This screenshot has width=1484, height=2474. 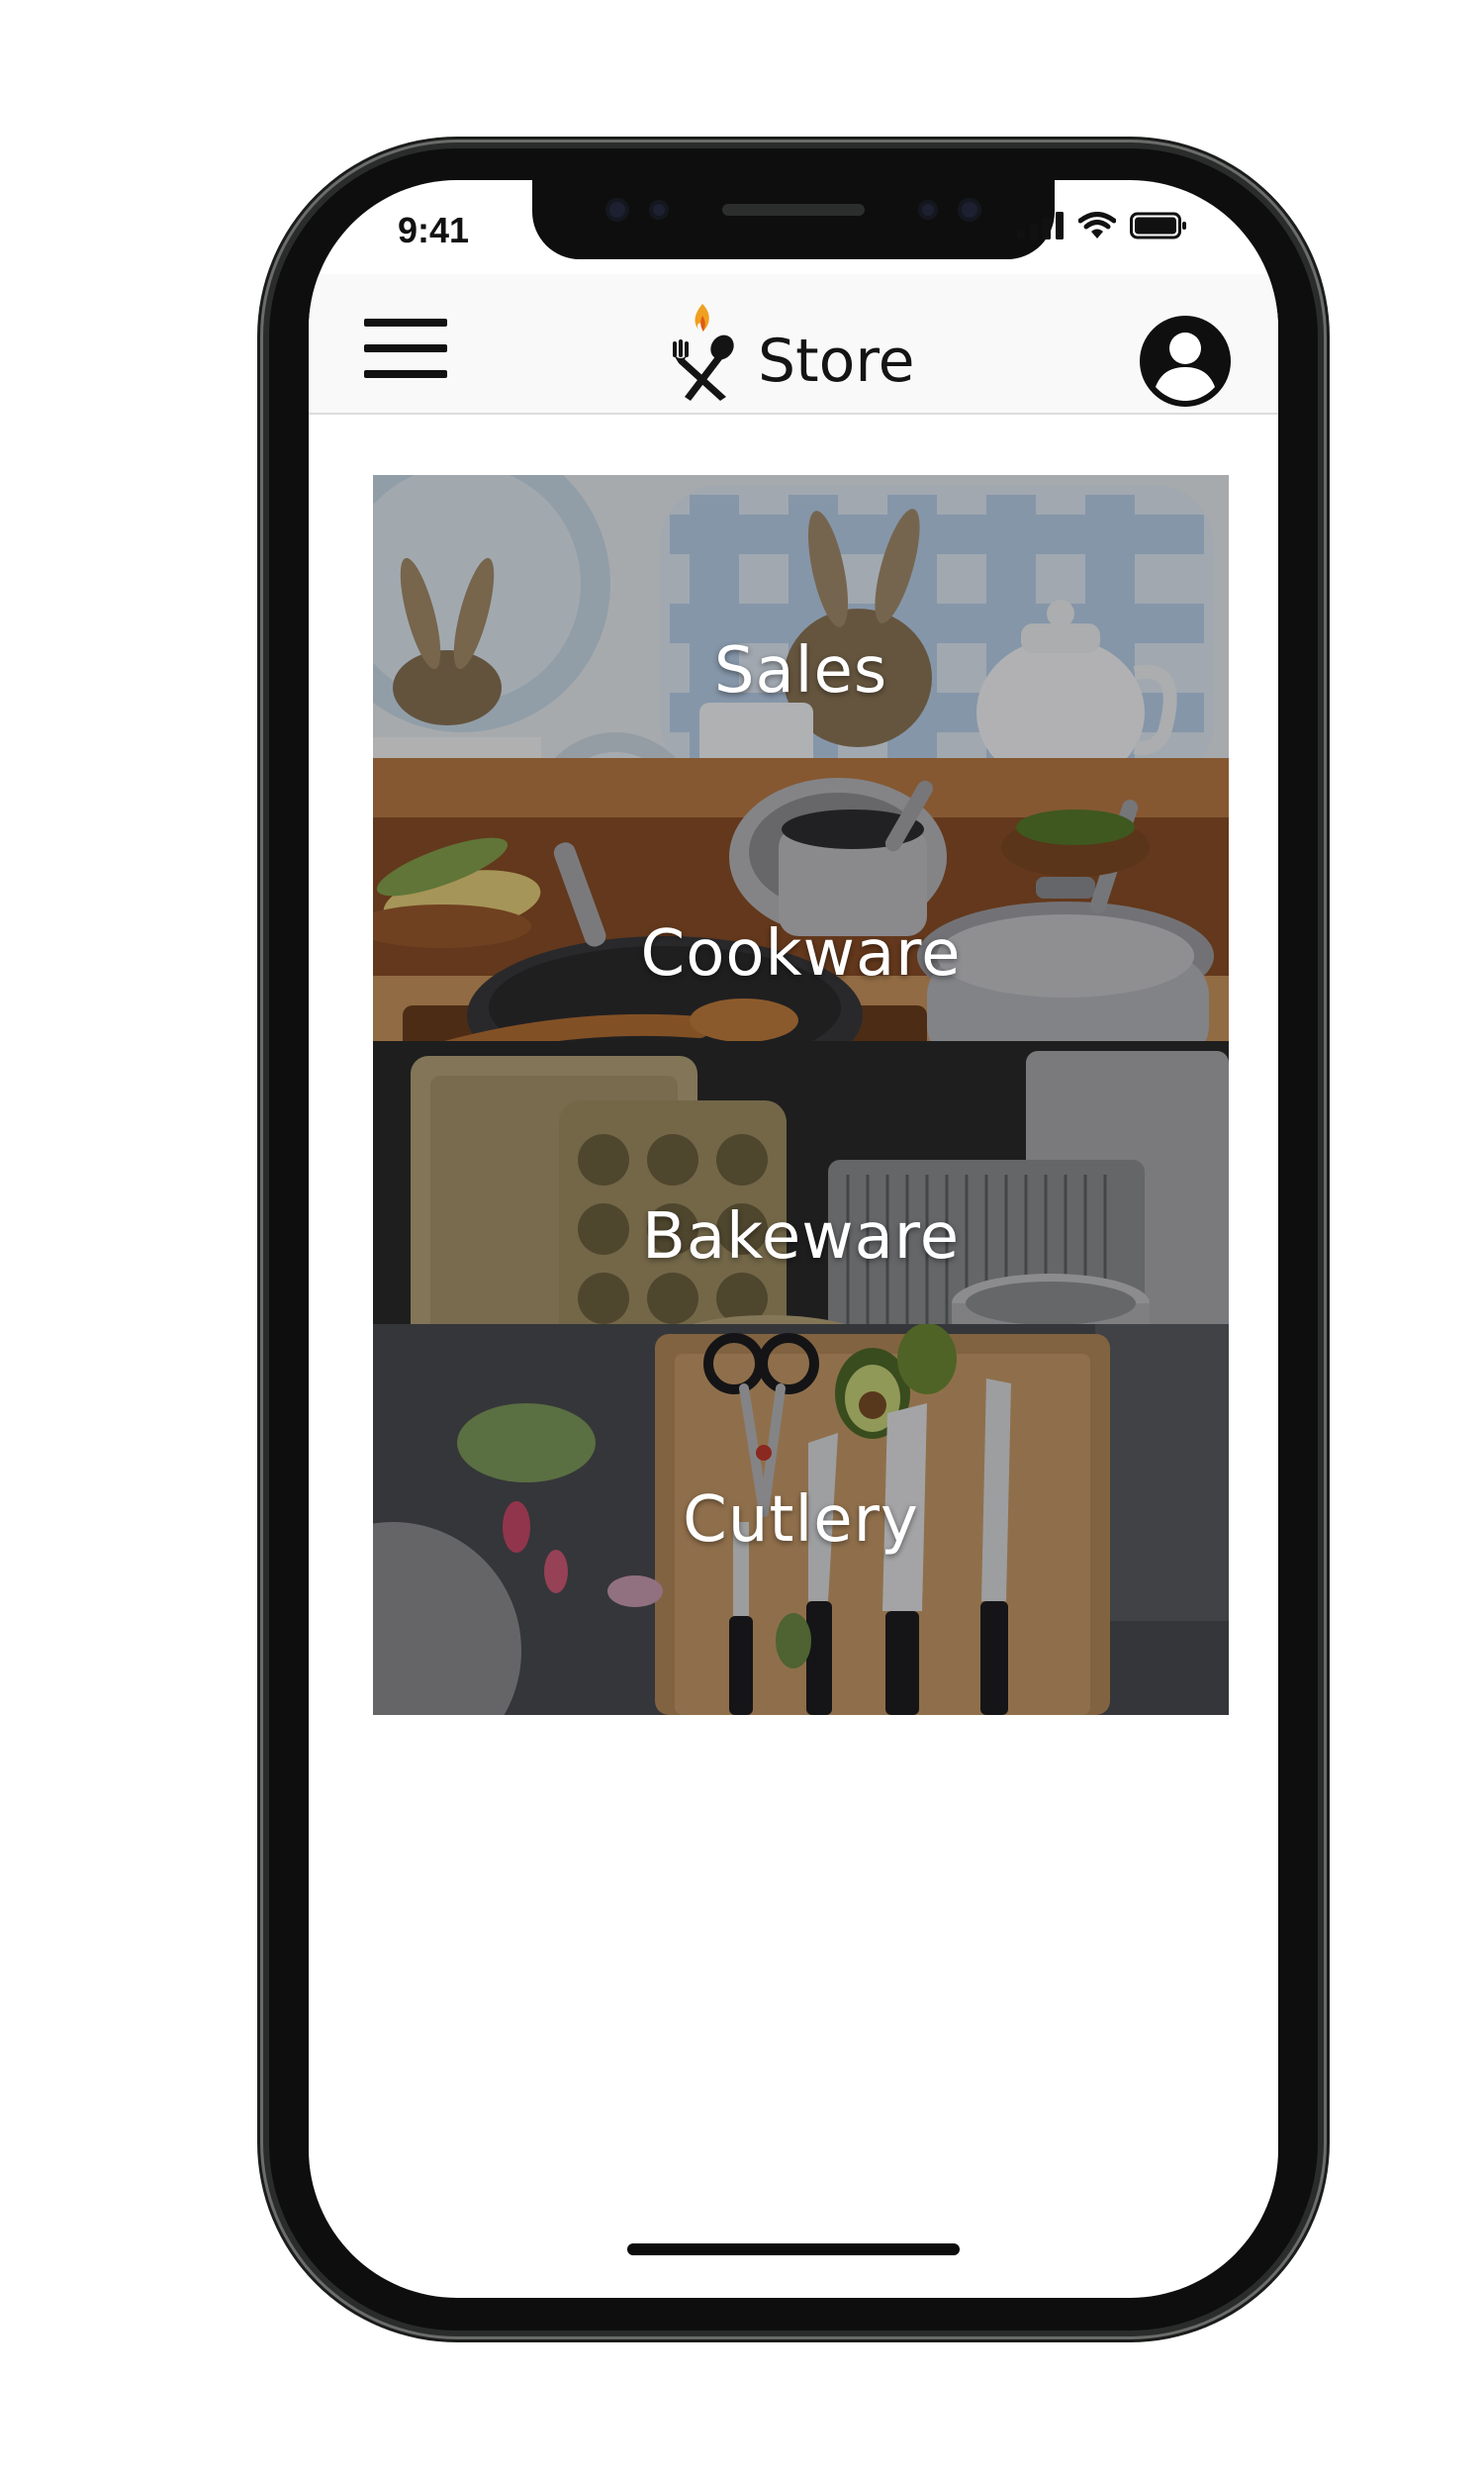 What do you see at coordinates (703, 353) in the screenshot?
I see `fork-spoon-flame-icon` at bounding box center [703, 353].